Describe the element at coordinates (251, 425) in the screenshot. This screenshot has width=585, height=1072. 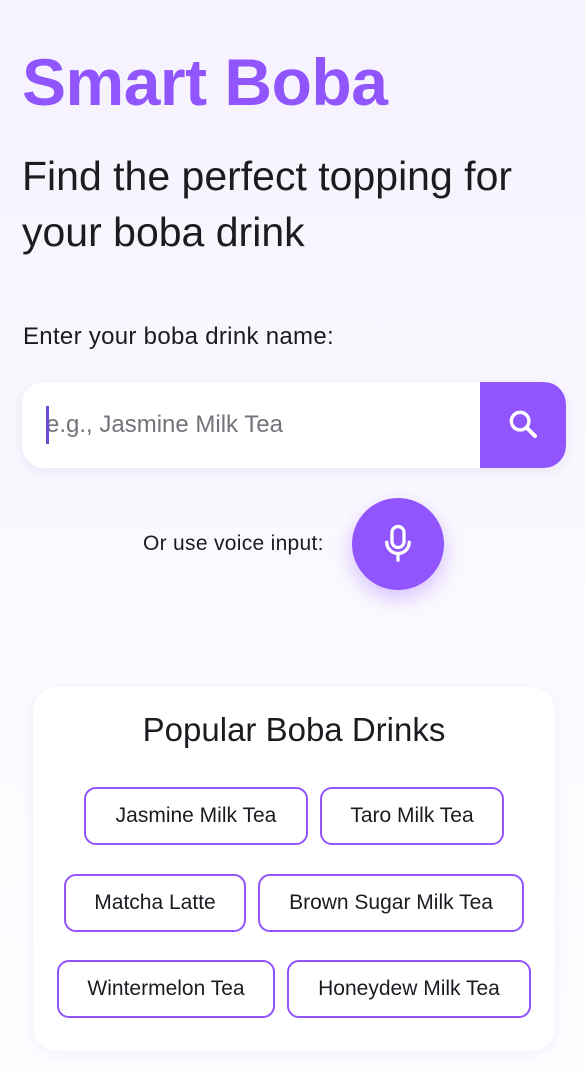
I see `drink-name-input` at that location.